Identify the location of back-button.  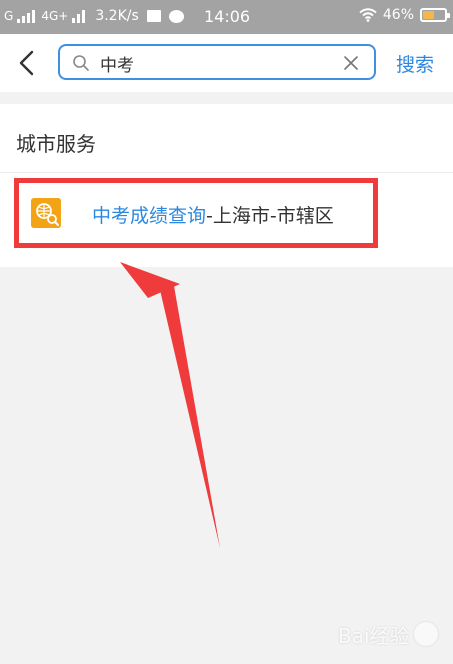
(26, 63).